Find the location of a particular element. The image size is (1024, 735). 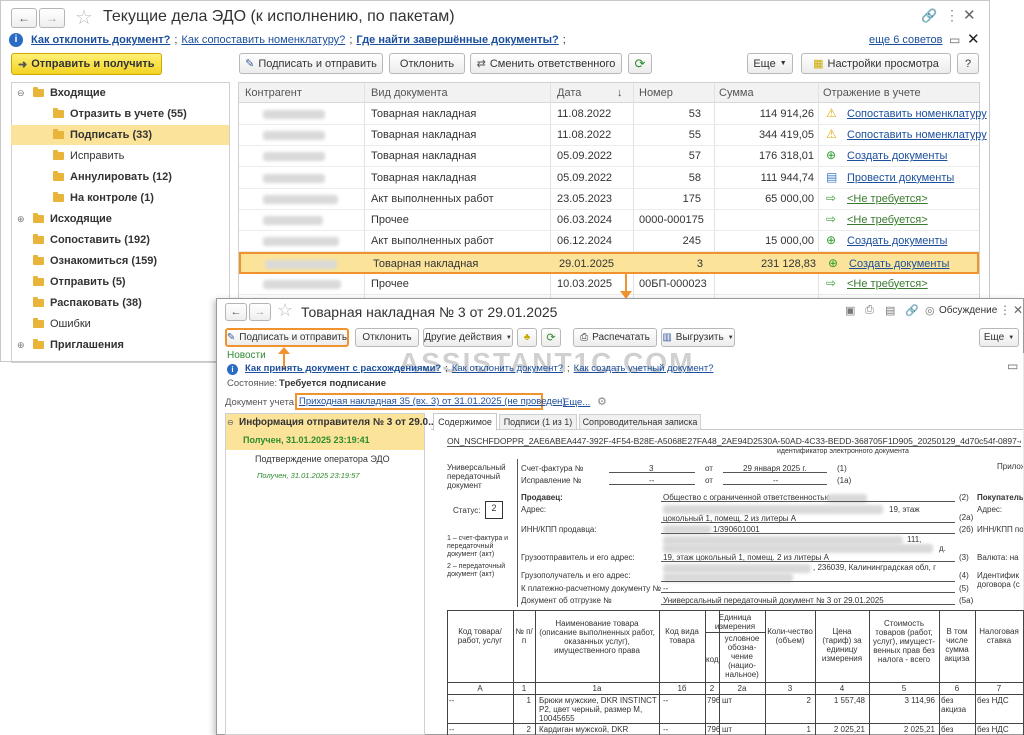

col-header-date: Дата is located at coordinates (569, 93).